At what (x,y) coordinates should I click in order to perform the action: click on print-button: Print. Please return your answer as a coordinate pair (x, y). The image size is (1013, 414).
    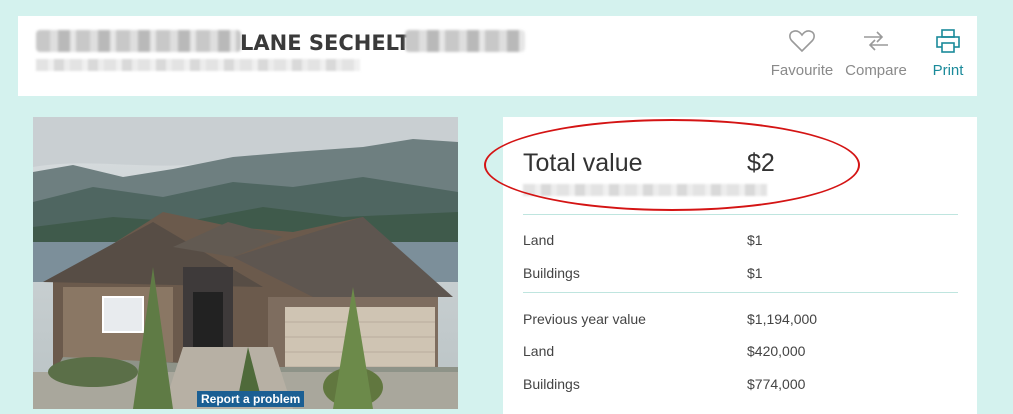
    Looking at the image, I should click on (948, 48).